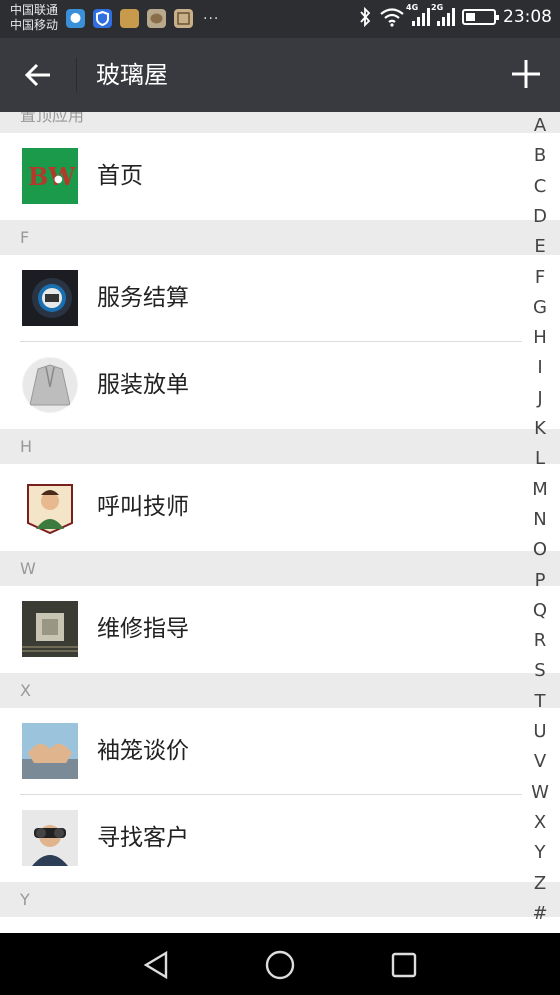 This screenshot has width=560, height=995. I want to click on index-letter-hash: #, so click(540, 914).